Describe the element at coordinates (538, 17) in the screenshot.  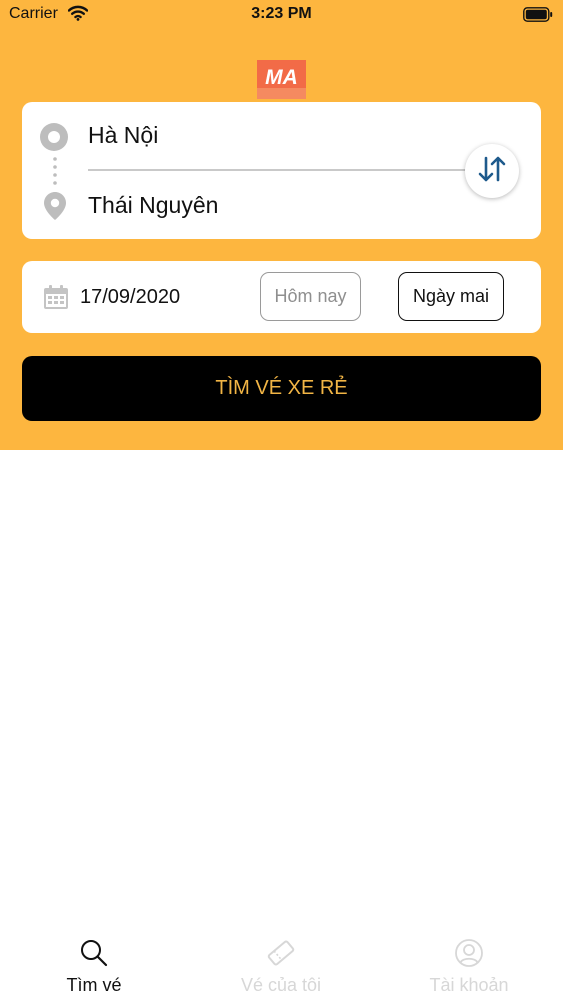
I see `battery-icon` at that location.